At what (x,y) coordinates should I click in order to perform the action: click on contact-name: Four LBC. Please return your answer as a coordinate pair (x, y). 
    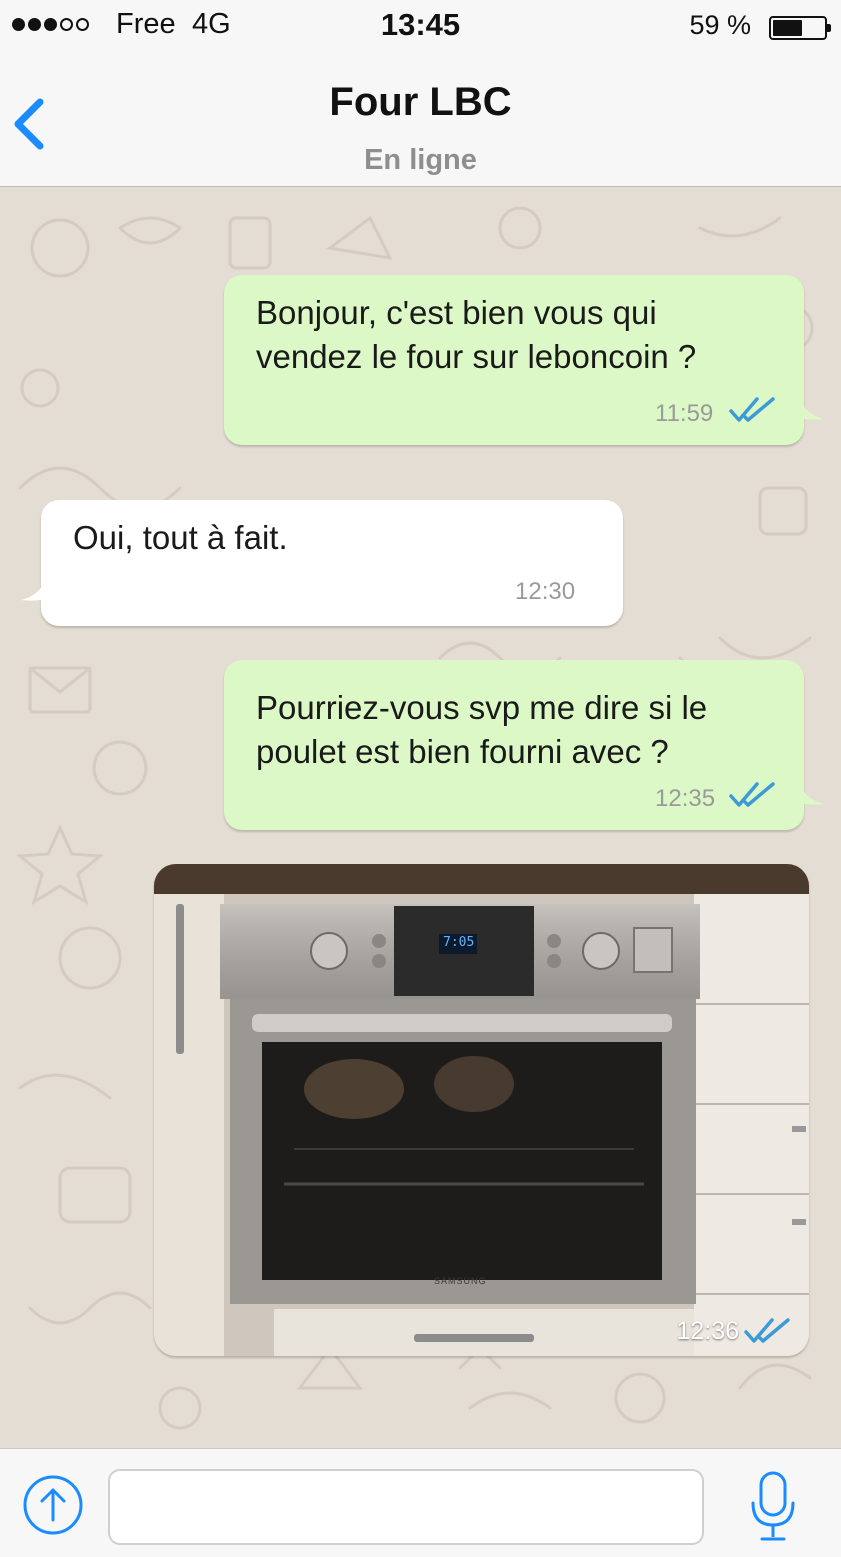
    Looking at the image, I should click on (420, 102).